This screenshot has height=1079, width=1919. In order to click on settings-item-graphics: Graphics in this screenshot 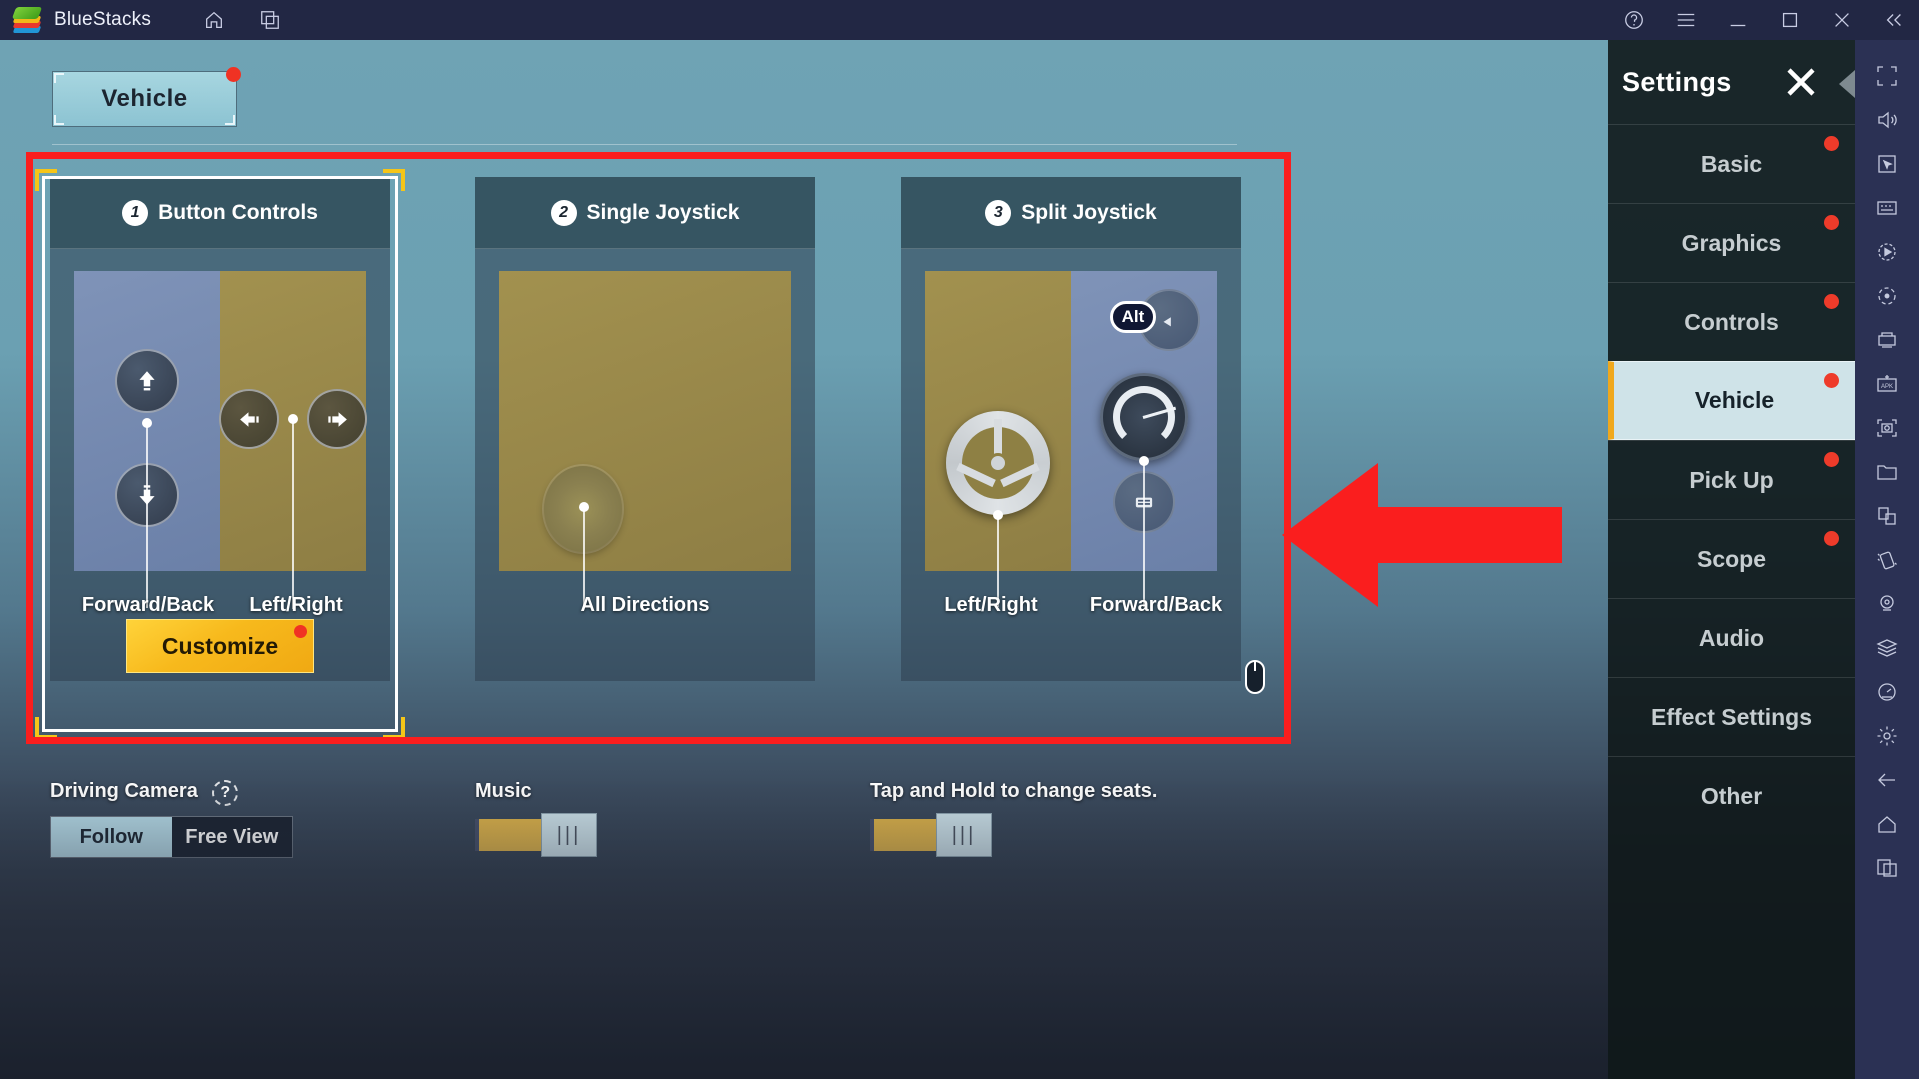, I will do `click(1731, 242)`.